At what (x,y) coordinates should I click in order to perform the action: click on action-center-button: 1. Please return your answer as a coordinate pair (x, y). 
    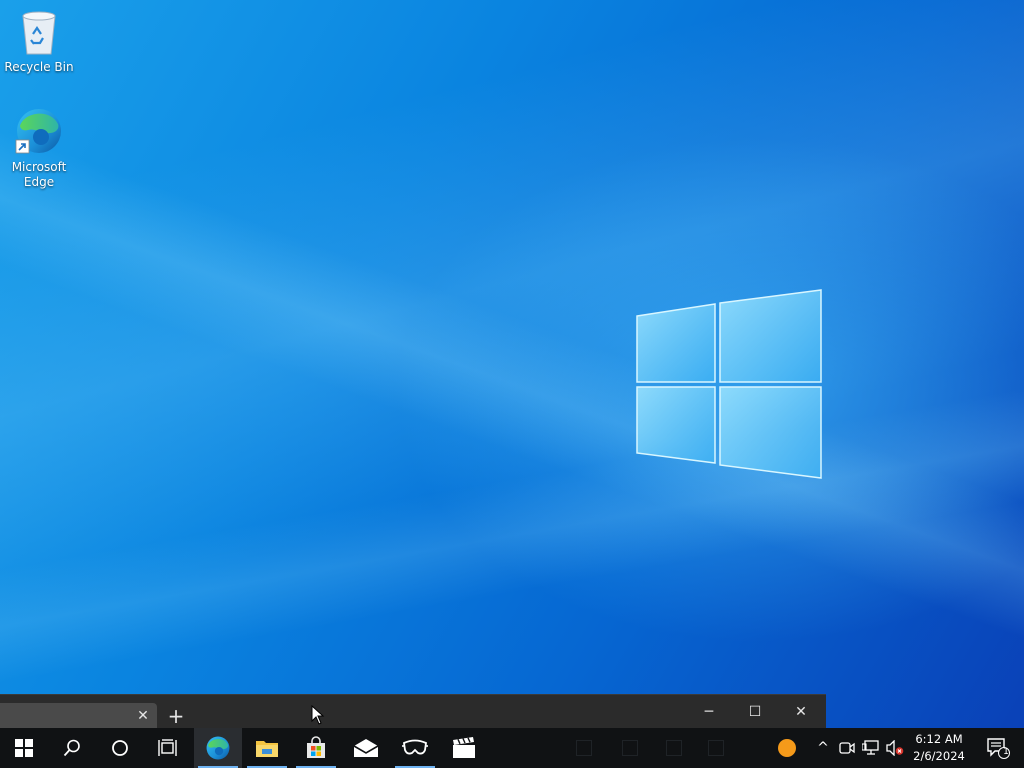
    Looking at the image, I should click on (998, 748).